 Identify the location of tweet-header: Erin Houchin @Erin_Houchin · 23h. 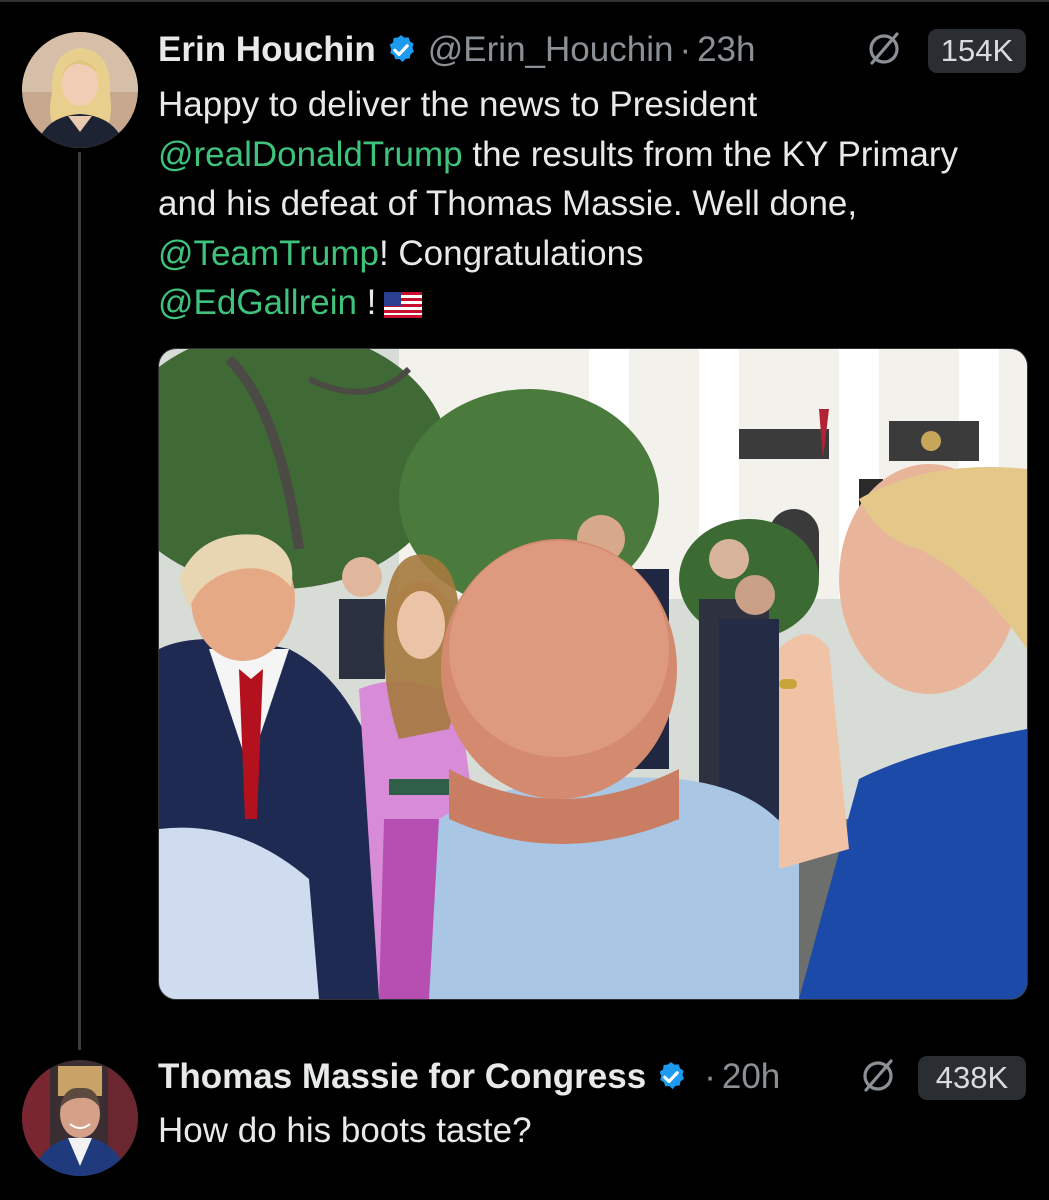
(457, 50).